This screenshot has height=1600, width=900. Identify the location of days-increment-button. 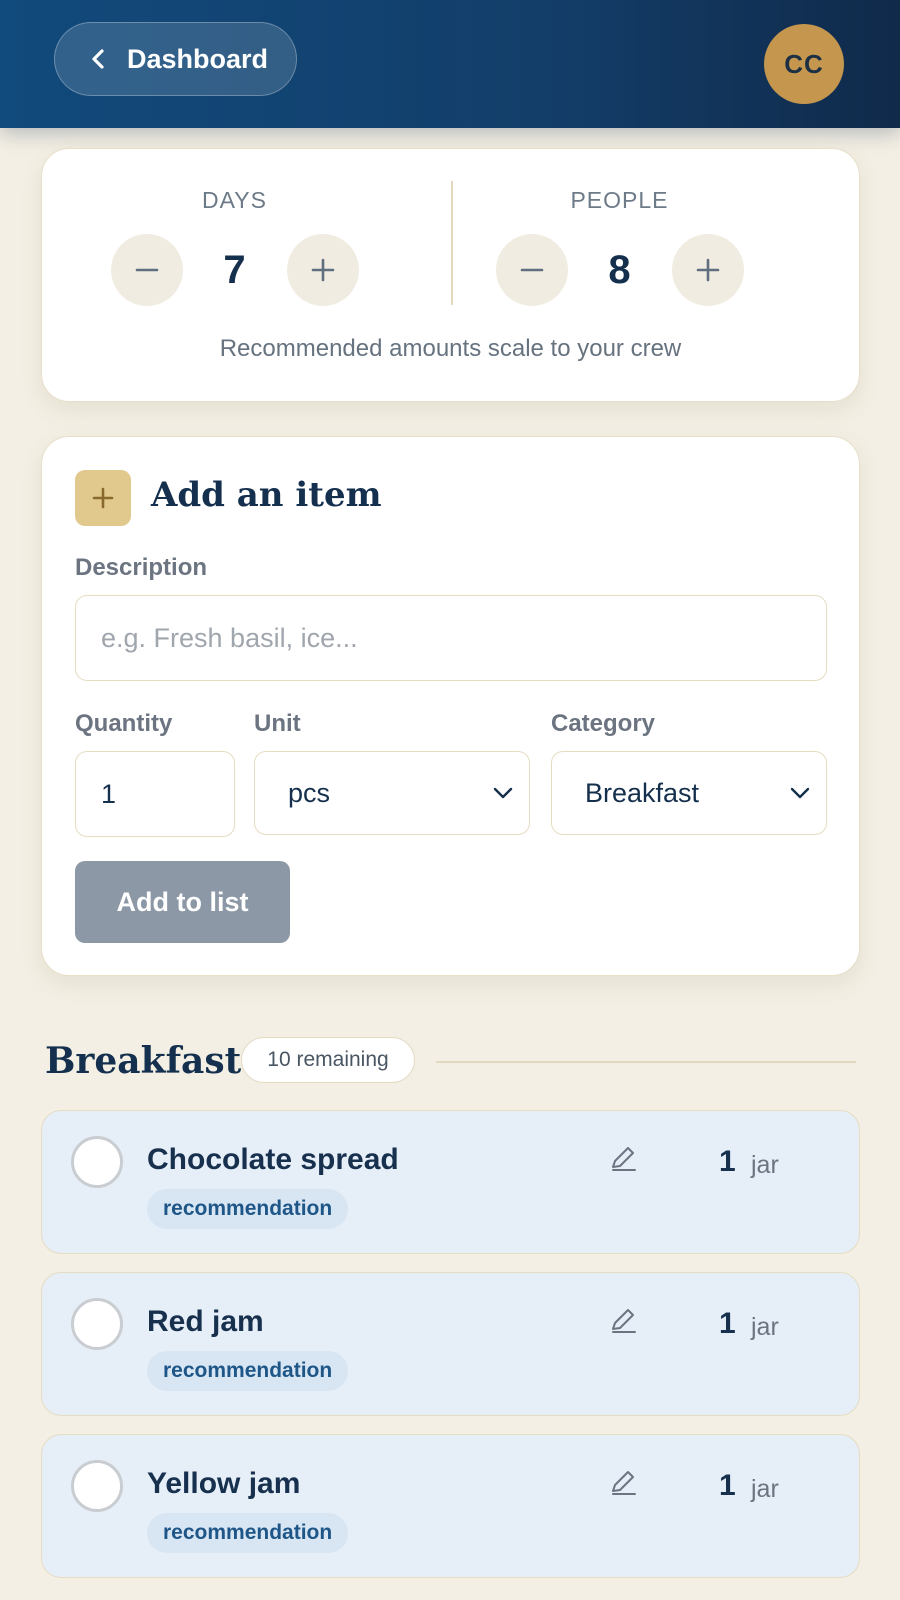
(322, 270).